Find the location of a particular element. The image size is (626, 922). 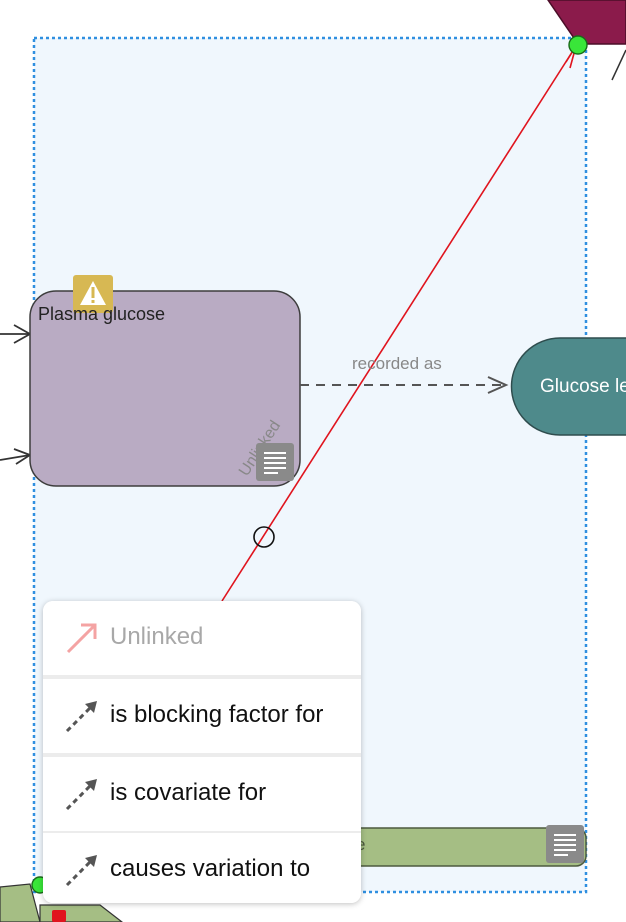

plasma-glucose-label: Plasma glucose is located at coordinates (102, 314).